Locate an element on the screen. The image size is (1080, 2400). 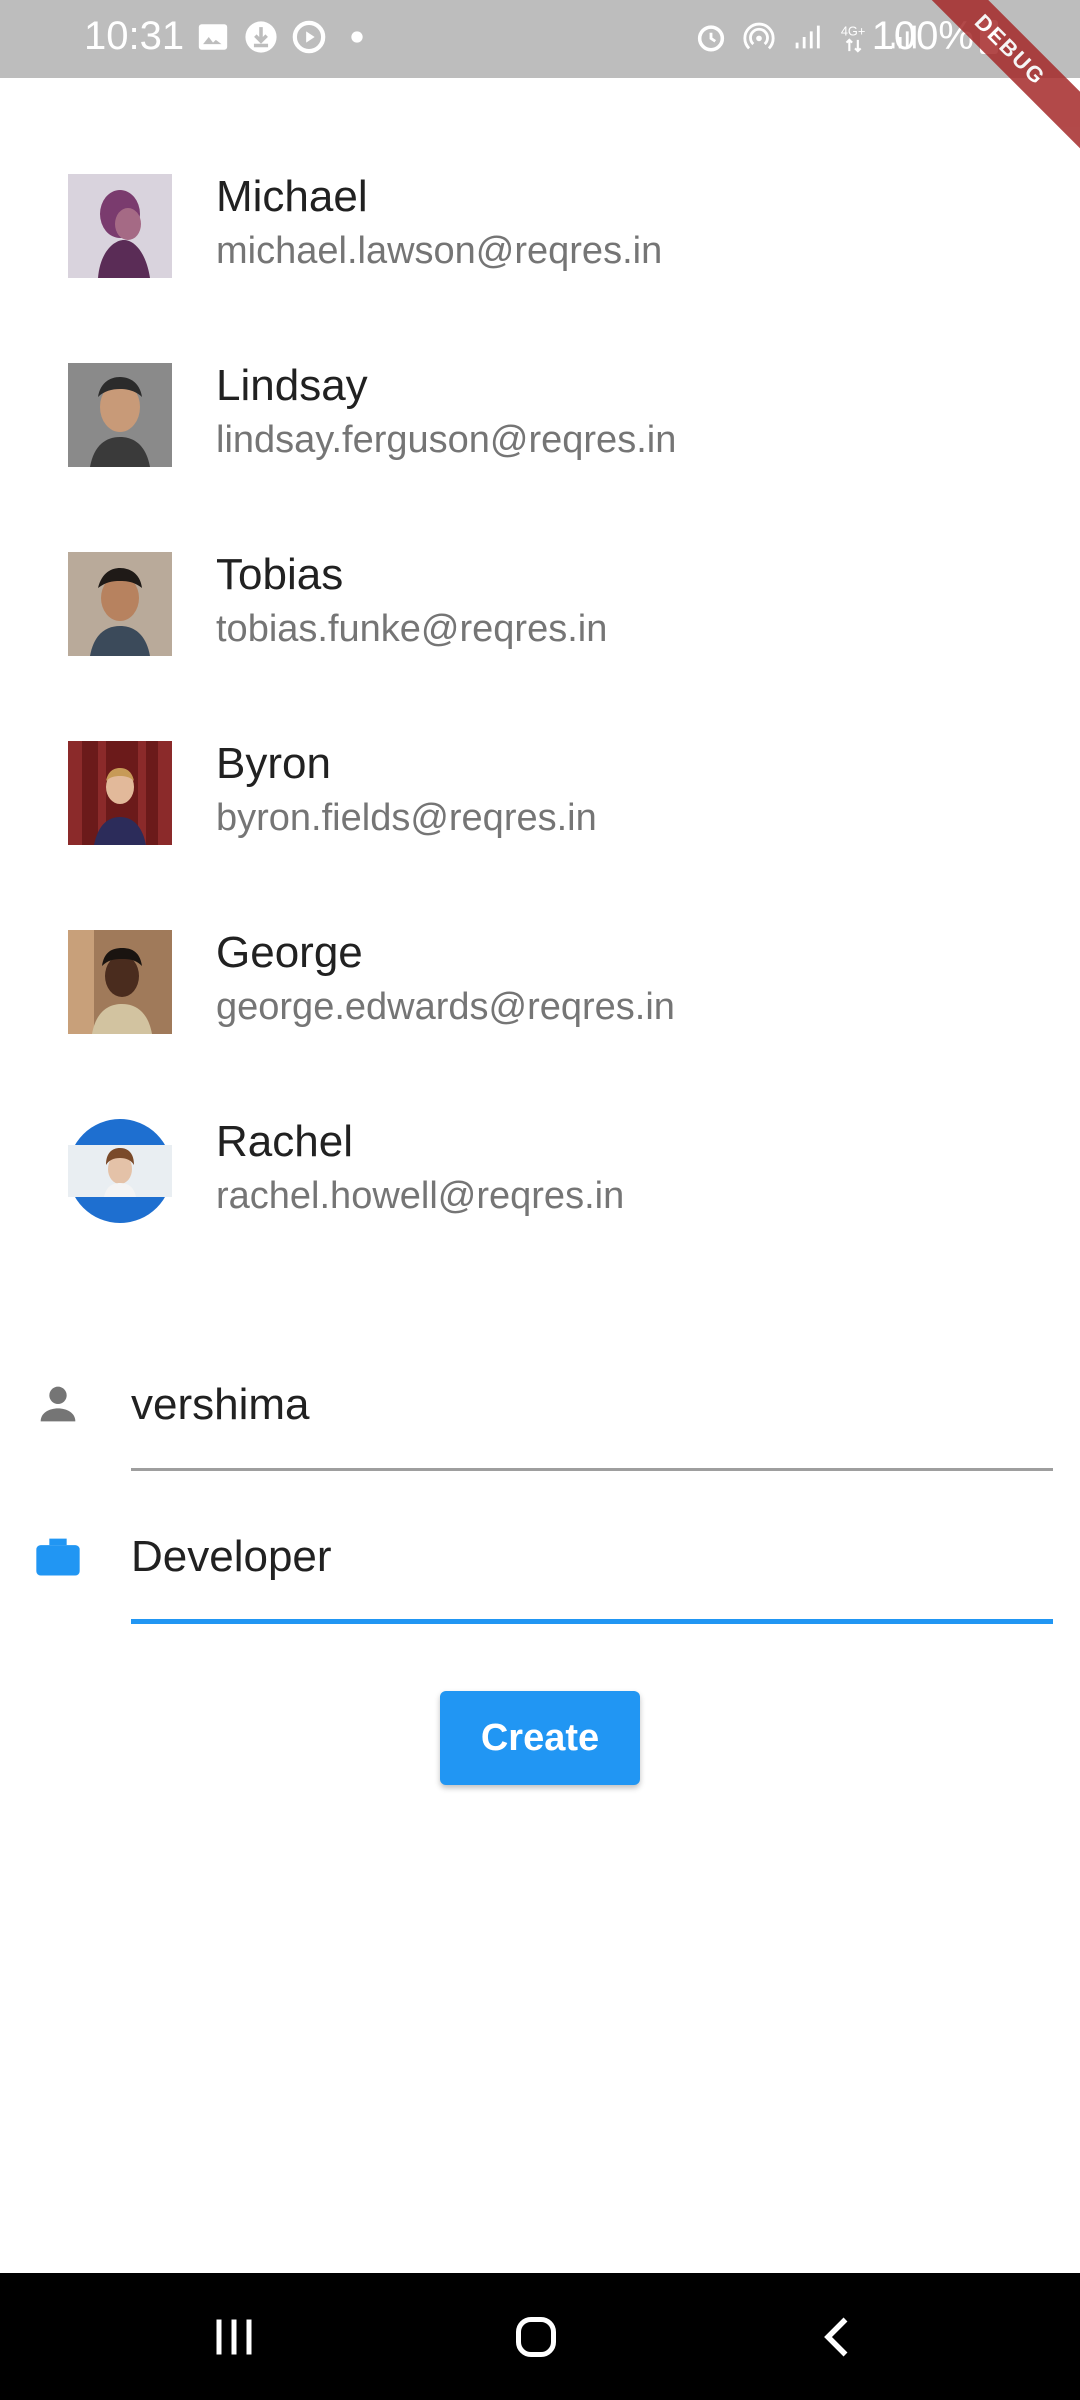
list-item: Michael michael.lawson@reqres.in is located at coordinates (540, 178).